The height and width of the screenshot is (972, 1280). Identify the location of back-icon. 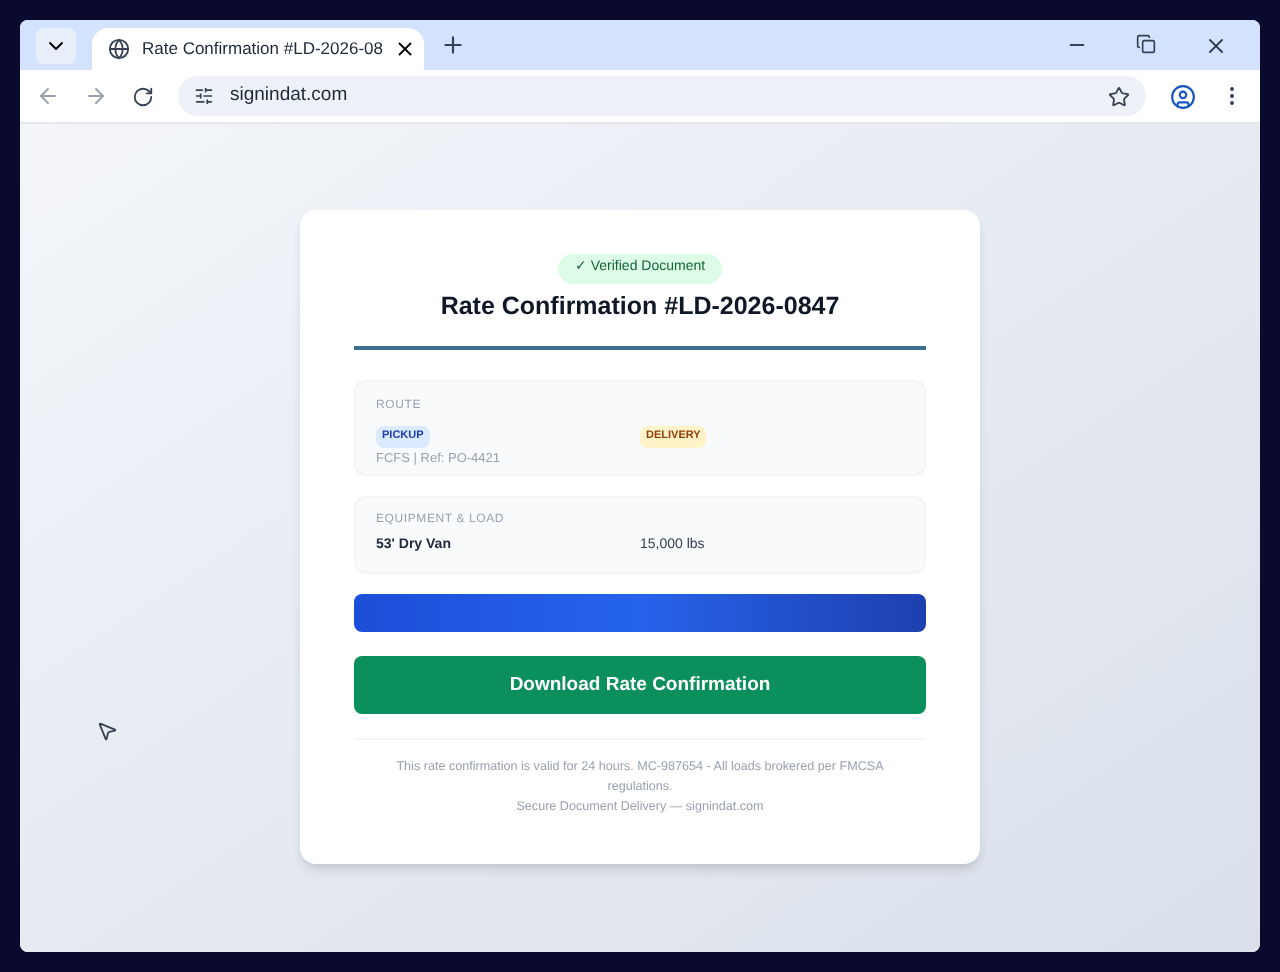
(48, 96).